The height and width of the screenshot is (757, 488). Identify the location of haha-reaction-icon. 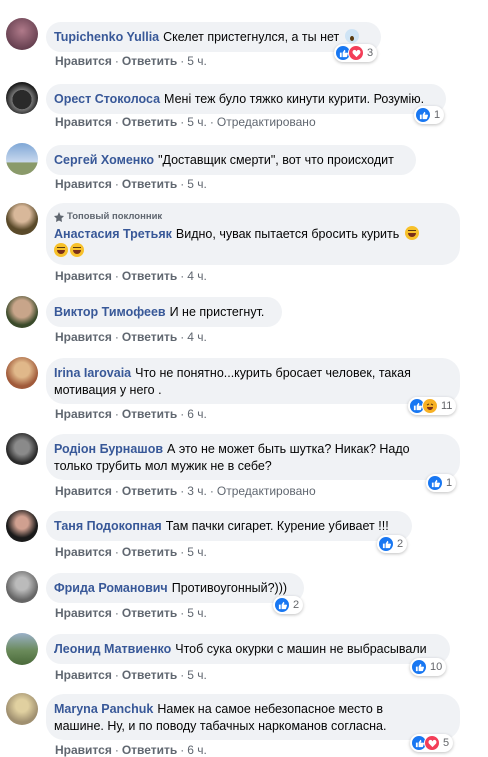
(430, 406).